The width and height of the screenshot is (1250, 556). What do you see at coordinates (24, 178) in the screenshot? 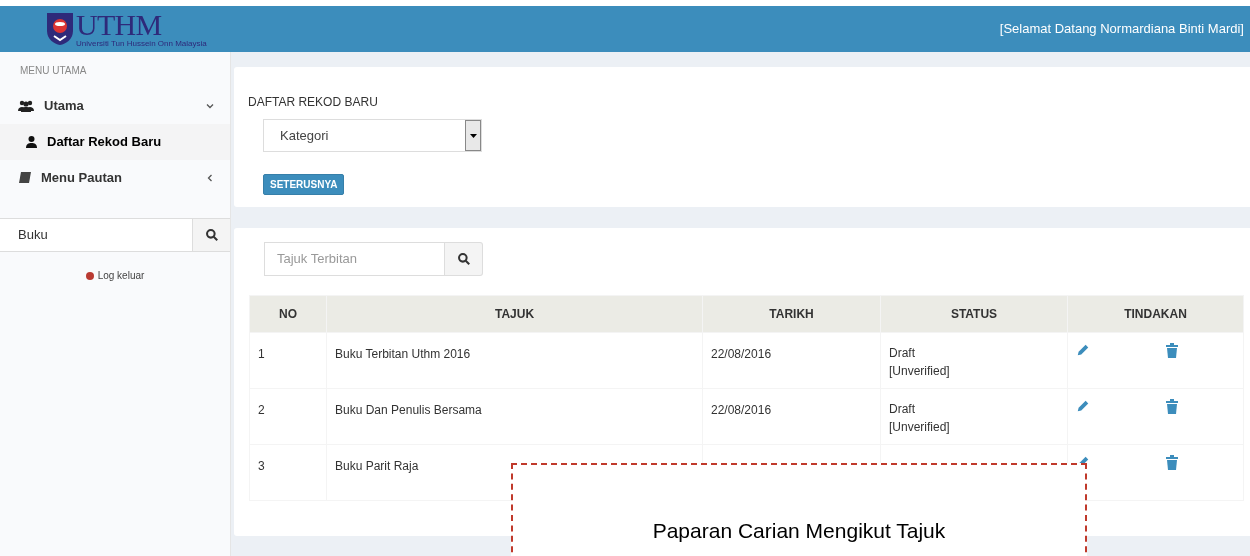
I see `book-icon` at bounding box center [24, 178].